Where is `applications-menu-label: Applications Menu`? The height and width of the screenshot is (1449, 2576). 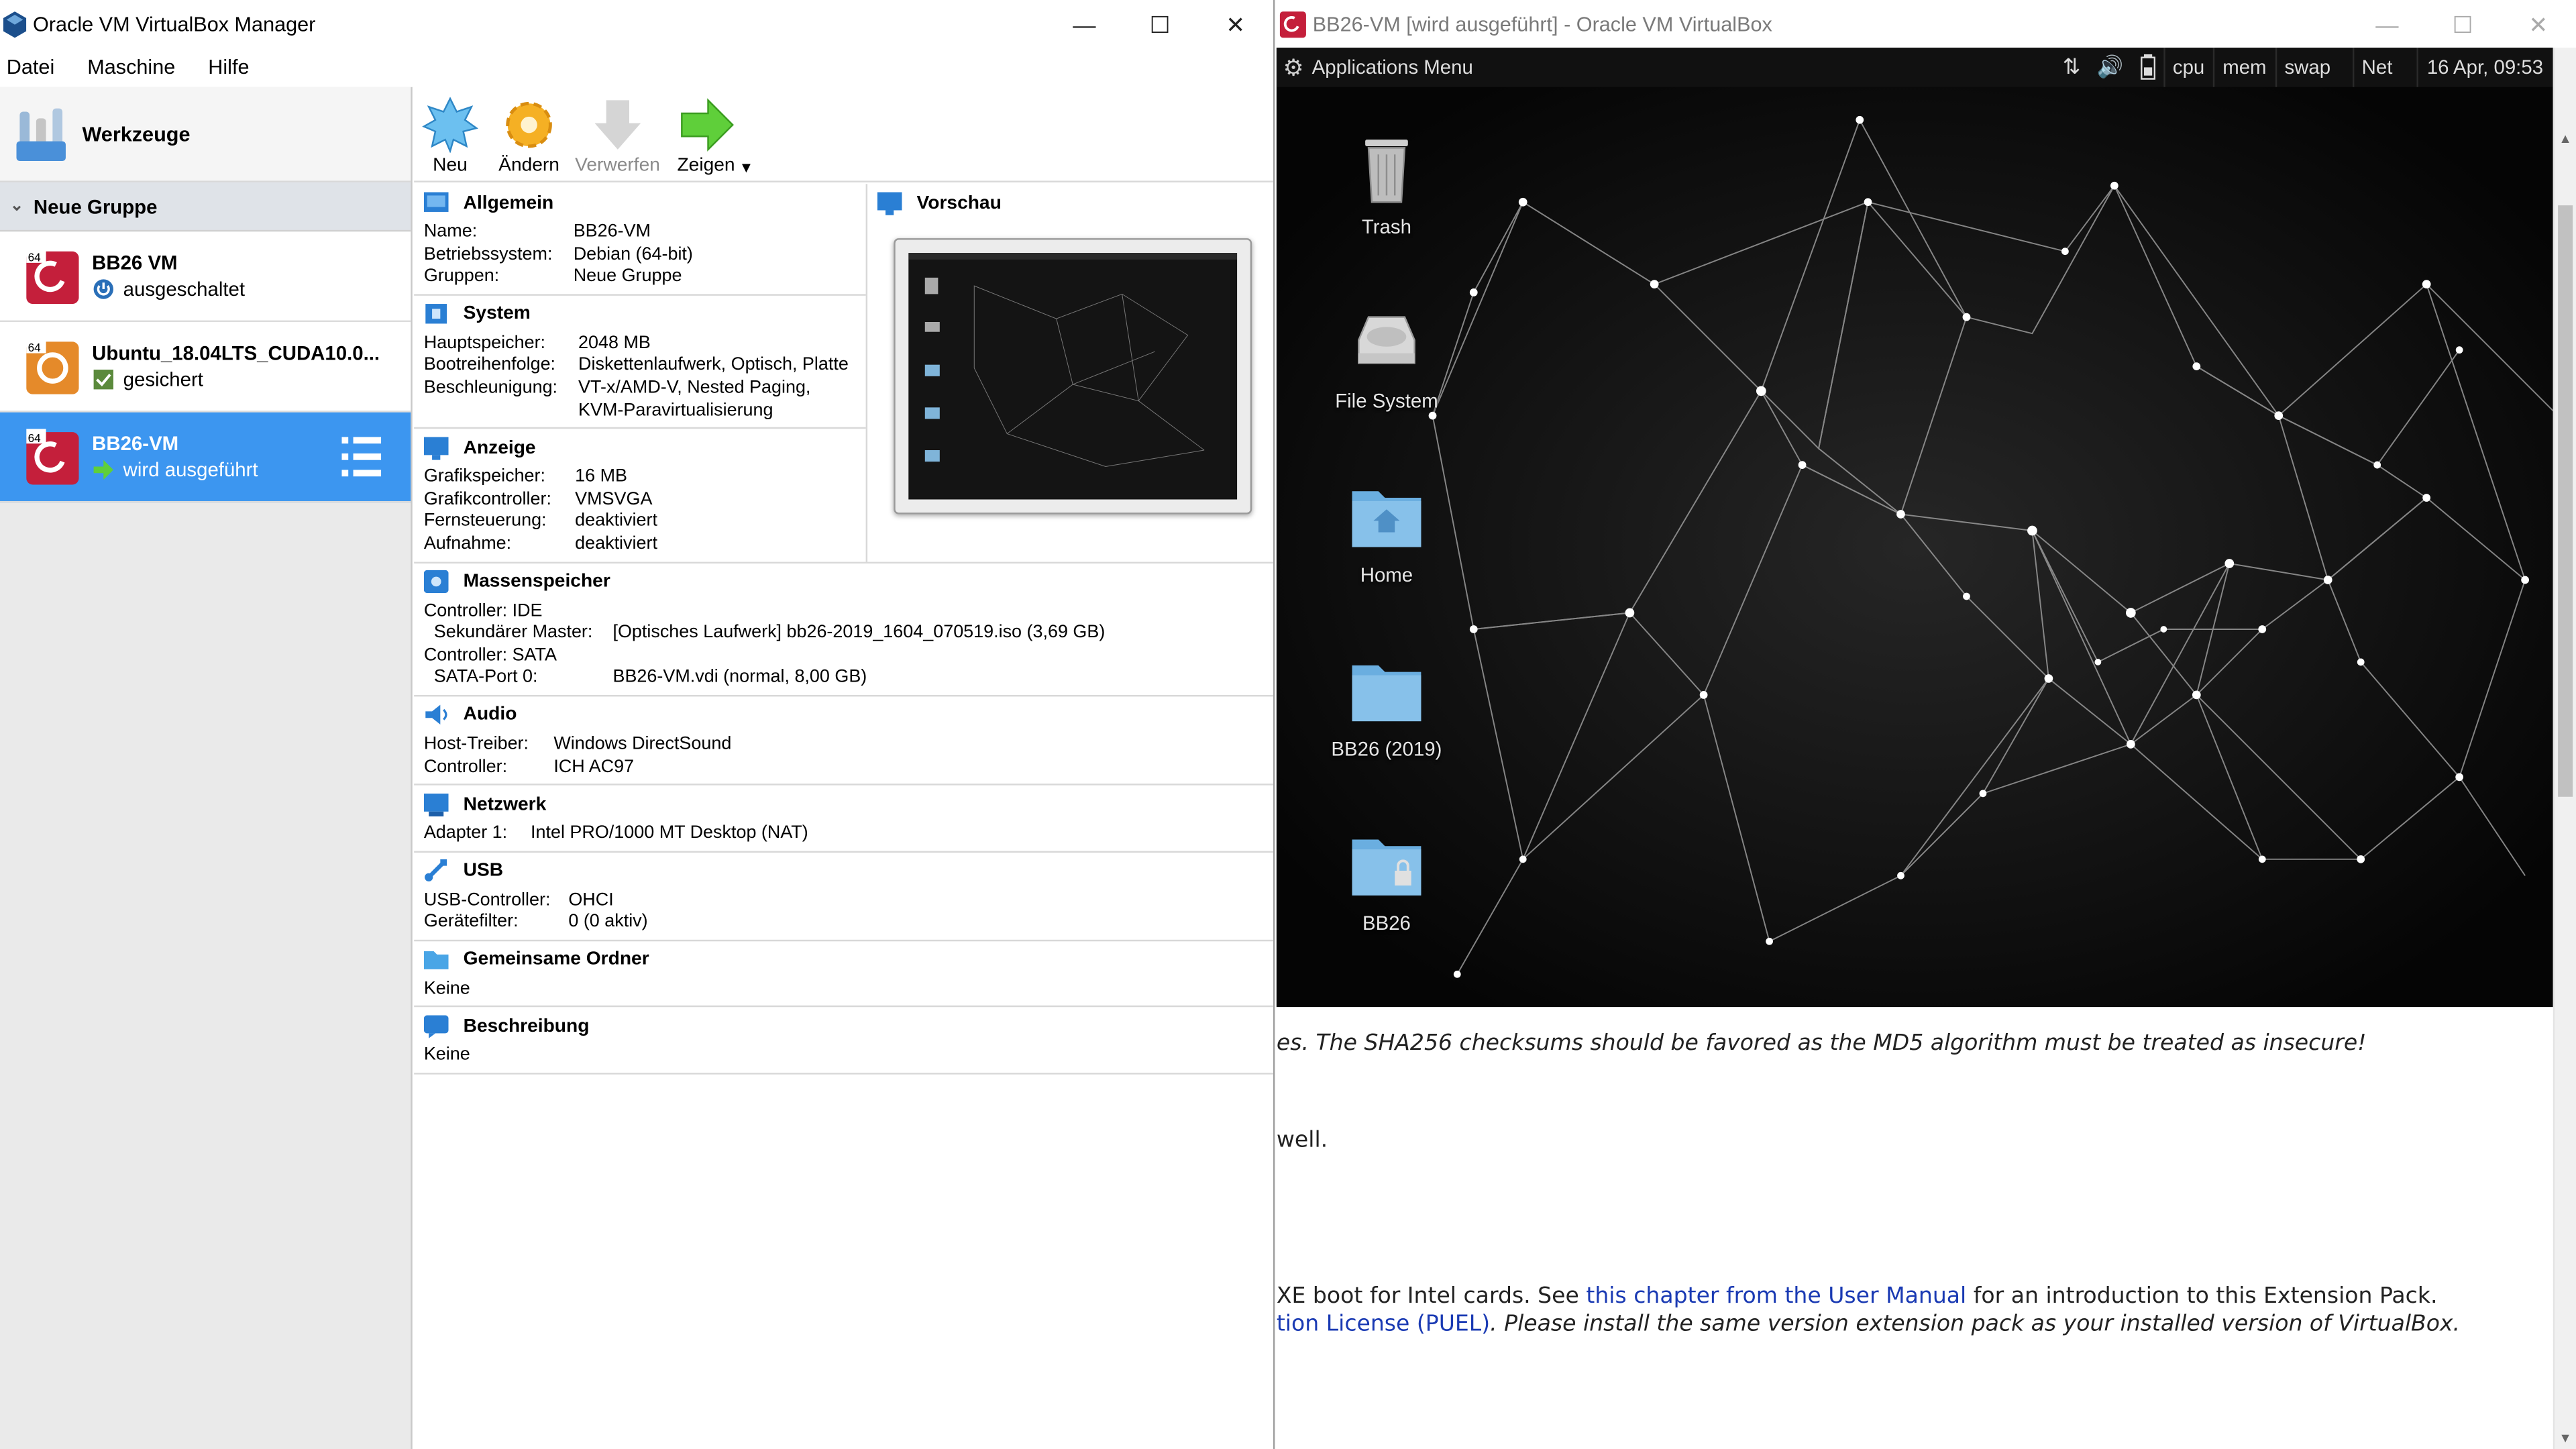 applications-menu-label: Applications Menu is located at coordinates (1392, 67).